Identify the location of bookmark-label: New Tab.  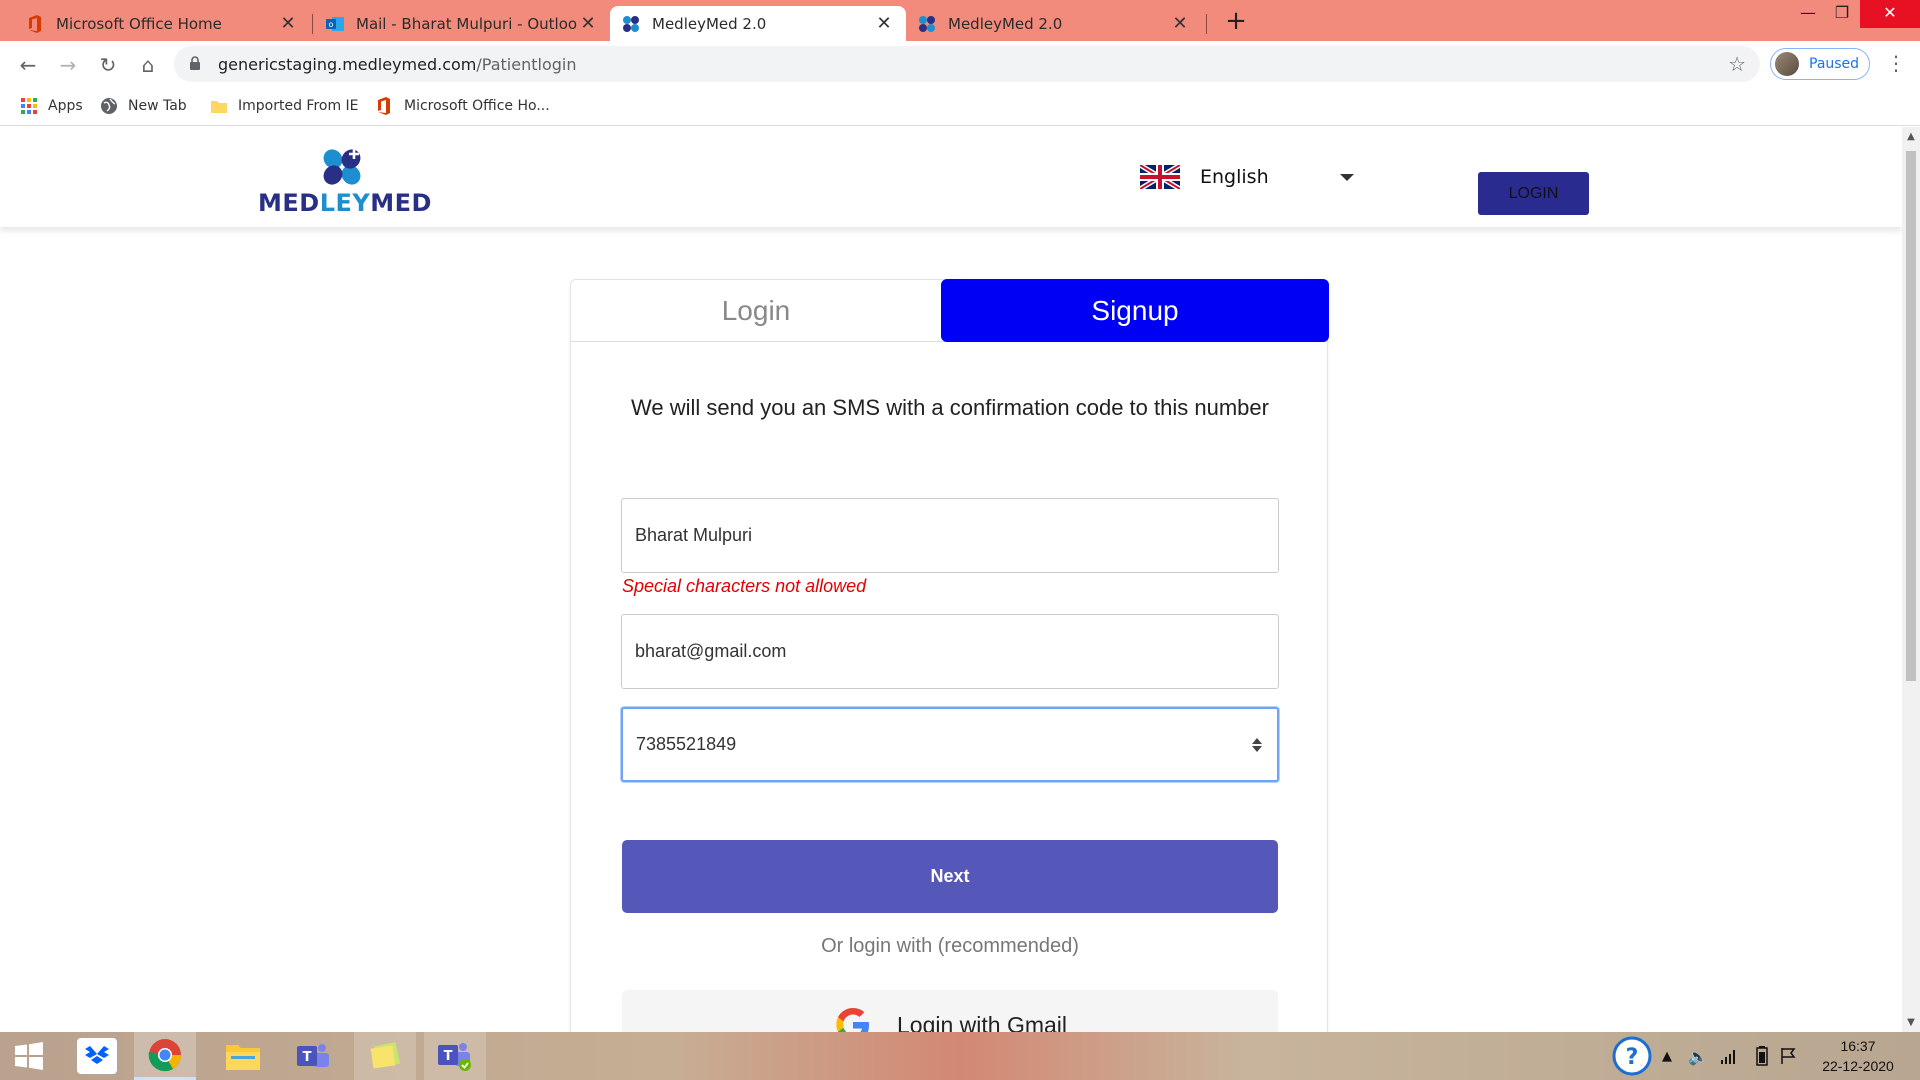
(157, 106).